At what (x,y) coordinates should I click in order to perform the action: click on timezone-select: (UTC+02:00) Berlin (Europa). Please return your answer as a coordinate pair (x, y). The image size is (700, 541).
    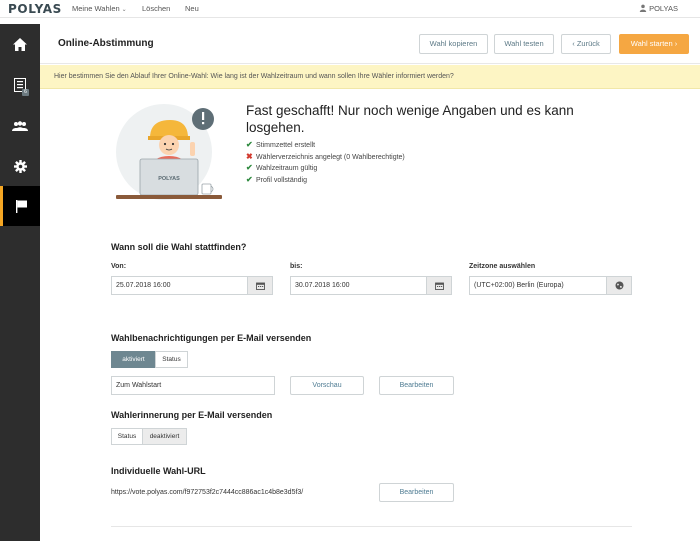
    Looking at the image, I should click on (538, 285).